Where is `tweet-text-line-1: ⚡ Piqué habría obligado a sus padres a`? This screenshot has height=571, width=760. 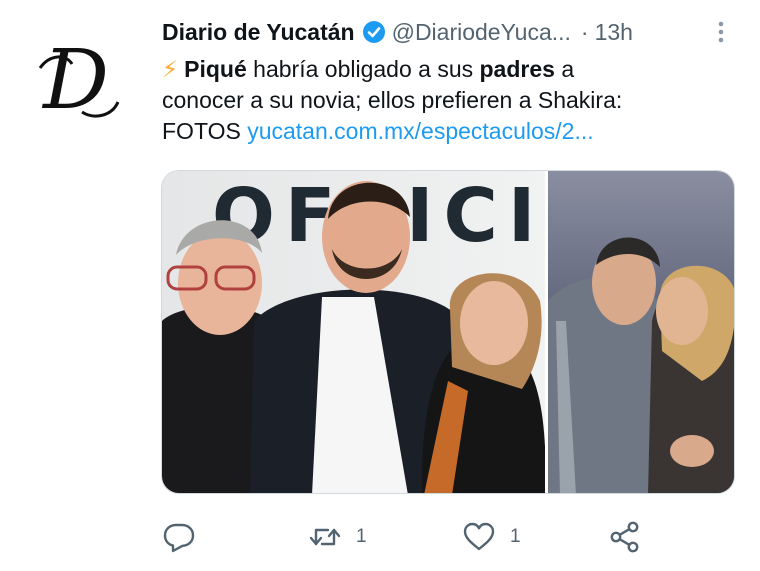
tweet-text-line-1: ⚡ Piqué habría obligado a sus padres a is located at coordinates (452, 69).